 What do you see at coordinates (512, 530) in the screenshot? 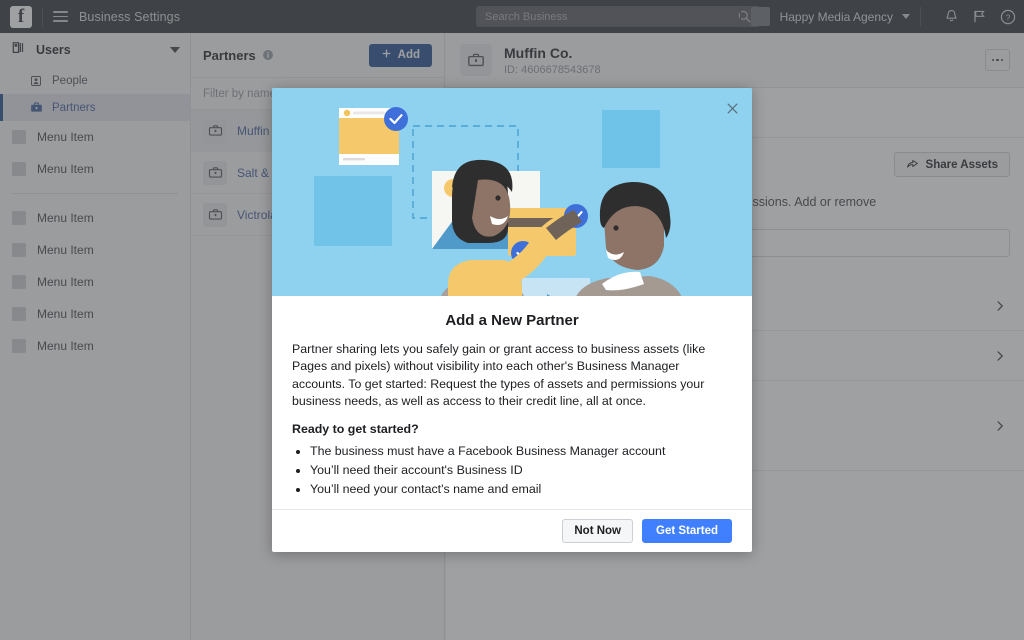
I see `dialog-footer: Not Now Get Started` at bounding box center [512, 530].